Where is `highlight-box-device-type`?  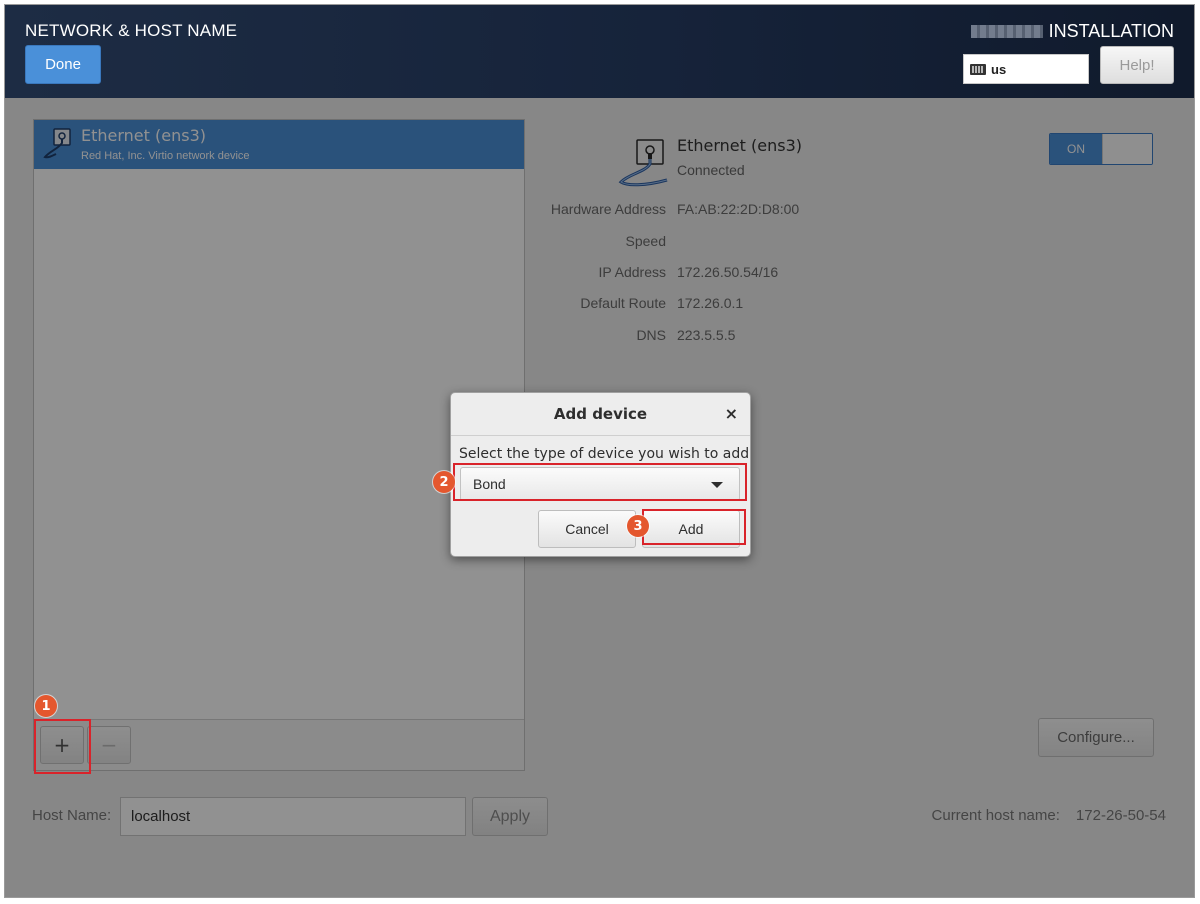
highlight-box-device-type is located at coordinates (600, 482).